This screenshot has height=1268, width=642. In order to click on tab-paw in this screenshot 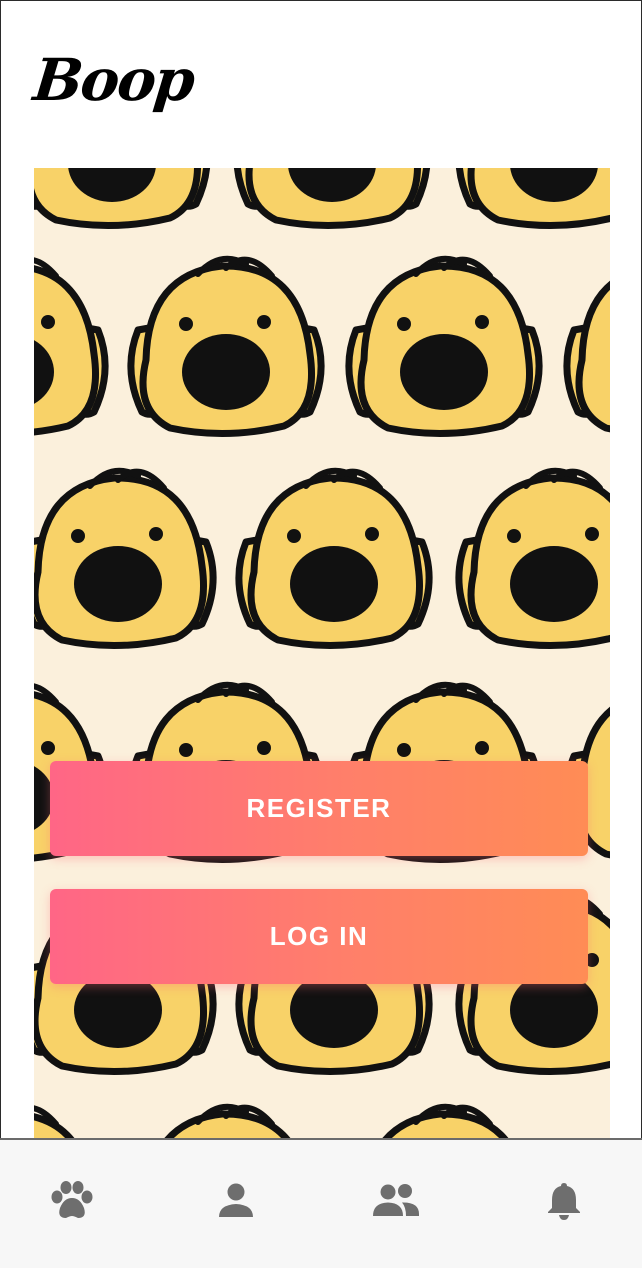, I will do `click(72, 1200)`.